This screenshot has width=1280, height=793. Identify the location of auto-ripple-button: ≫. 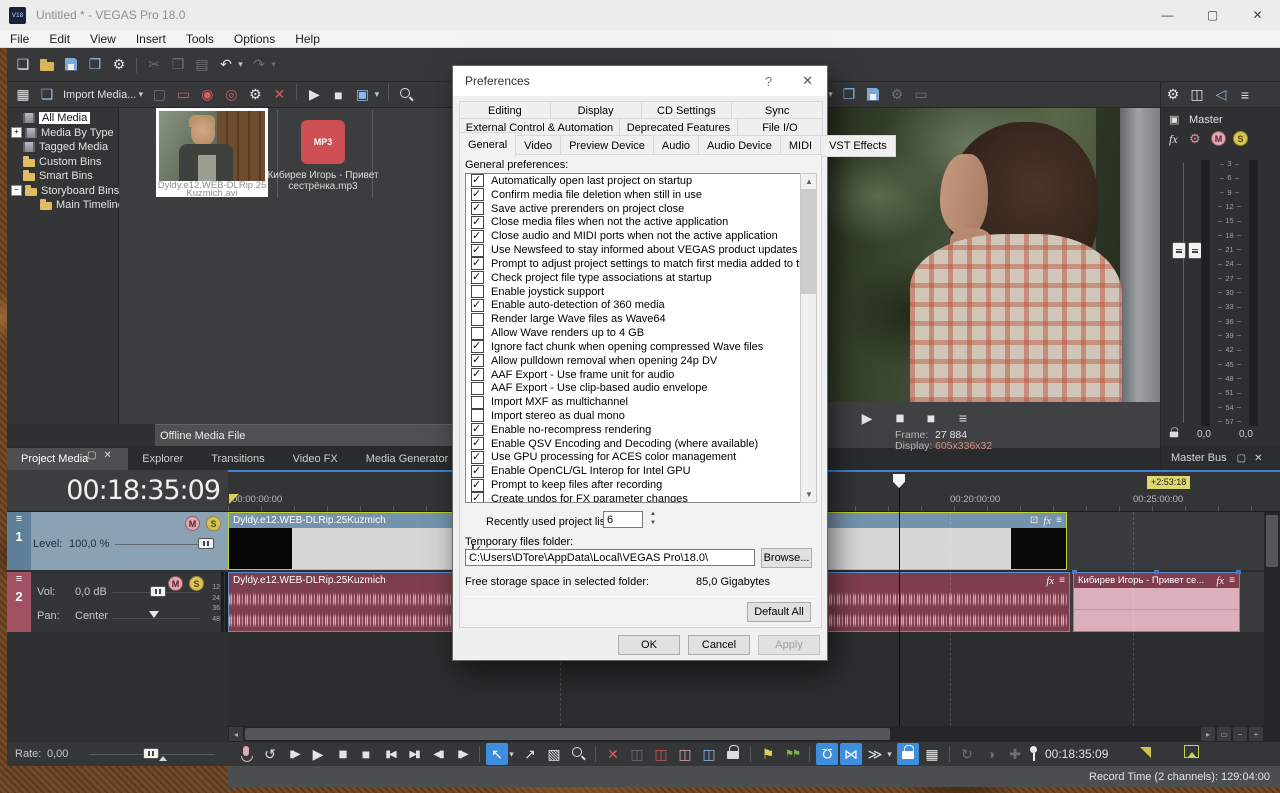
(875, 754).